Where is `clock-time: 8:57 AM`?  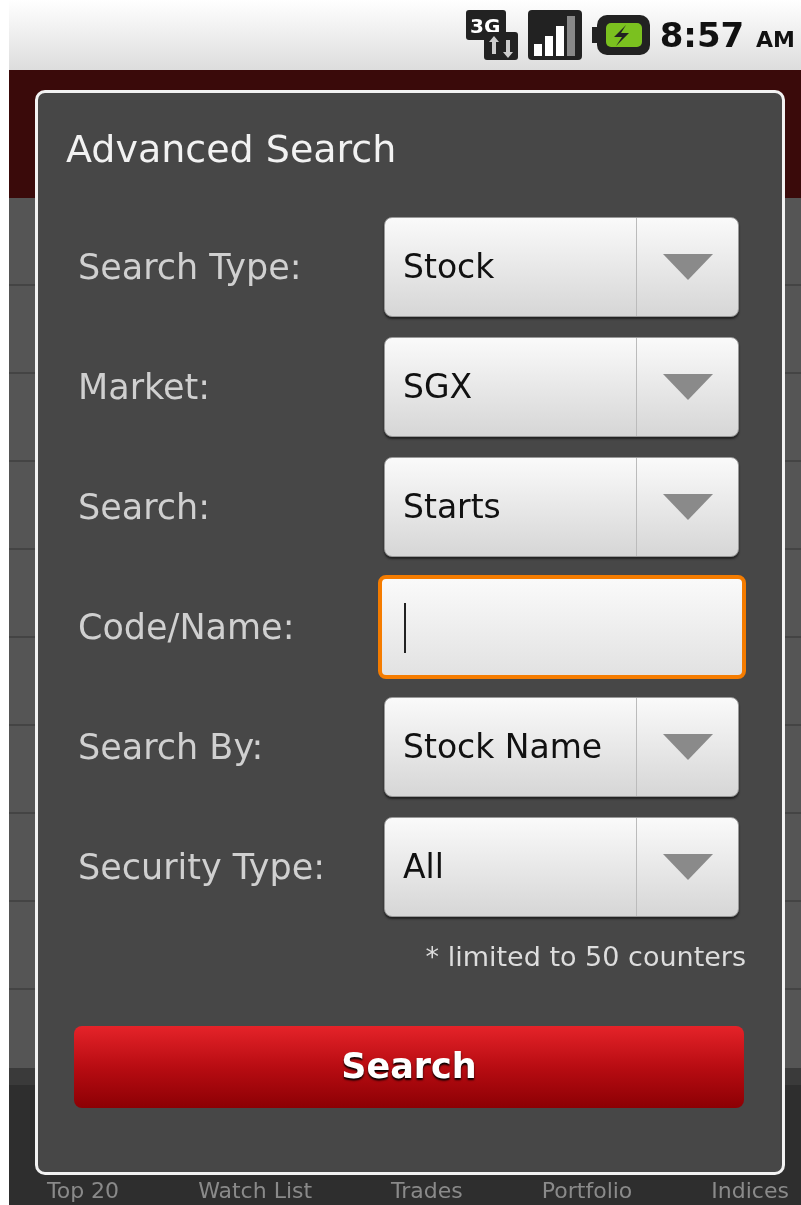 clock-time: 8:57 AM is located at coordinates (727, 35).